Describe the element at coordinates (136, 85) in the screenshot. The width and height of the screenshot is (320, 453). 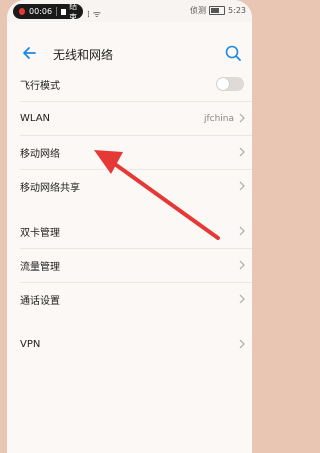
I see `airplane-mode-row: 飞行模式` at that location.